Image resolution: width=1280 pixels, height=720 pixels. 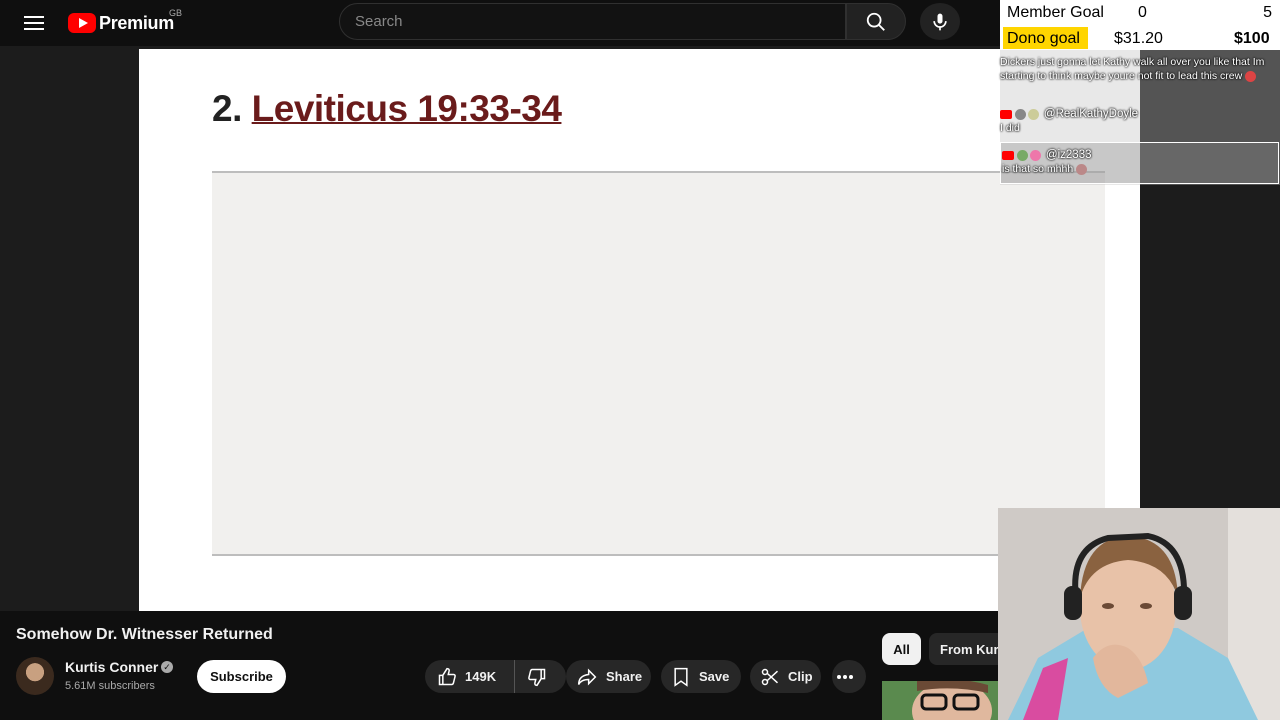 What do you see at coordinates (1038, 169) in the screenshot?
I see `chat-message-text: is that so mhhh` at bounding box center [1038, 169].